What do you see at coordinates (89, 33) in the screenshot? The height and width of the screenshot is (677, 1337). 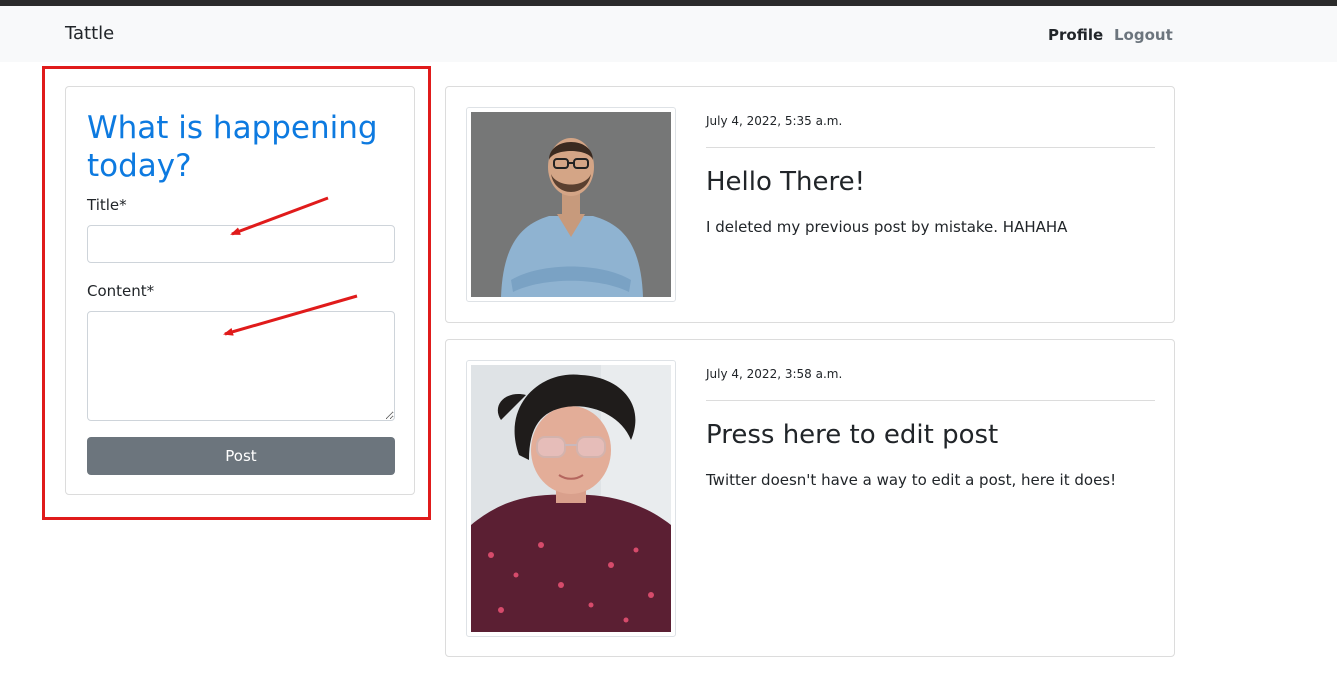 I see `brand-link: Tattle` at bounding box center [89, 33].